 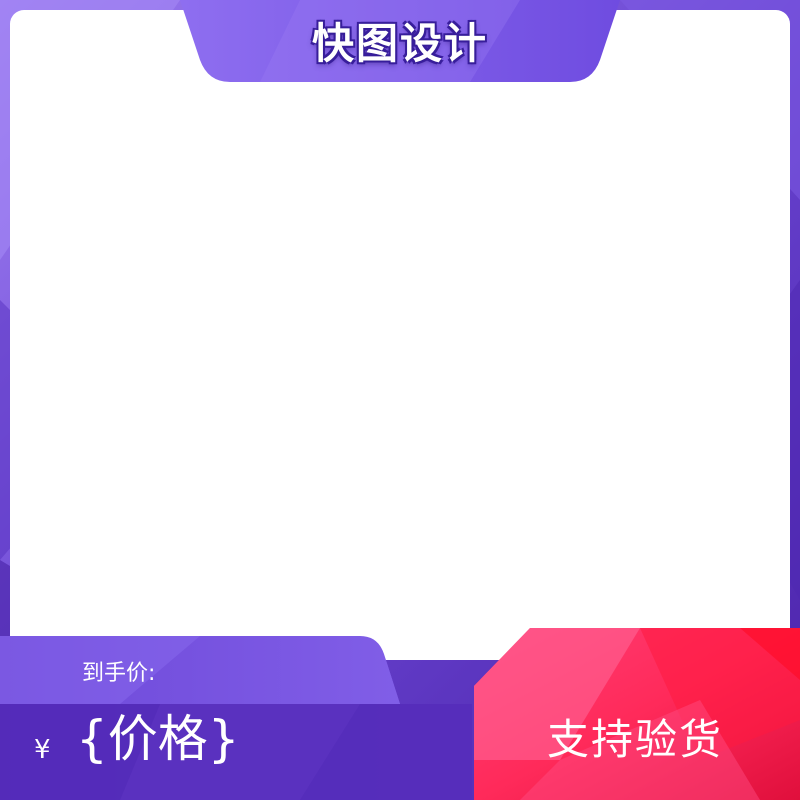 What do you see at coordinates (119, 673) in the screenshot?
I see `price-label: 到手价:` at bounding box center [119, 673].